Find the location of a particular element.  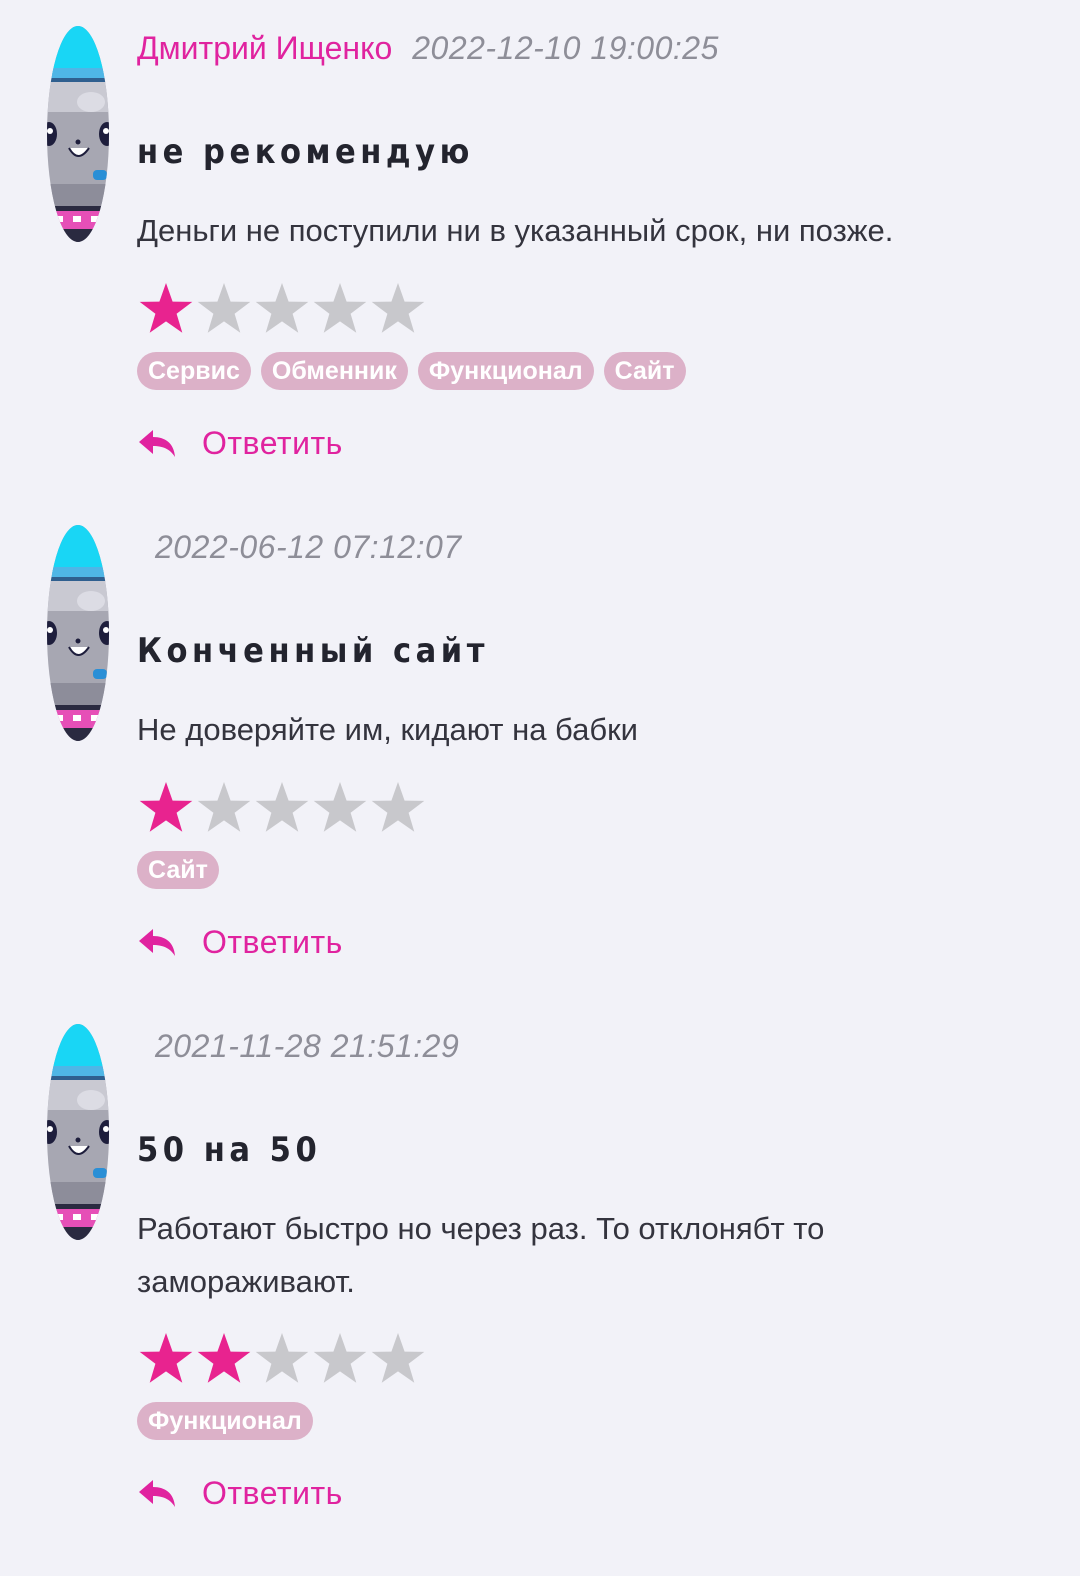

review-date: 2021-11-28 21:51:29 is located at coordinates (307, 1045).